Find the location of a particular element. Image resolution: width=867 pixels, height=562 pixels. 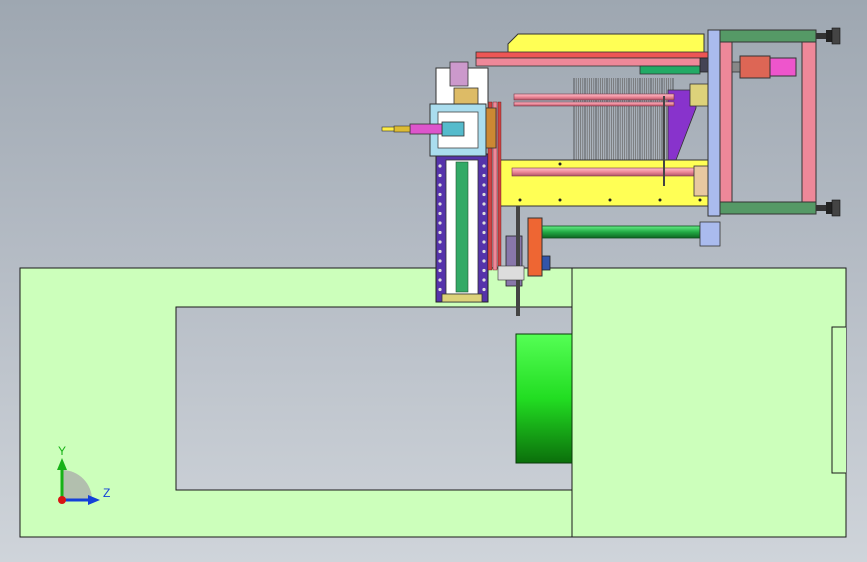

top-yellow-plate is located at coordinates (606, 44).